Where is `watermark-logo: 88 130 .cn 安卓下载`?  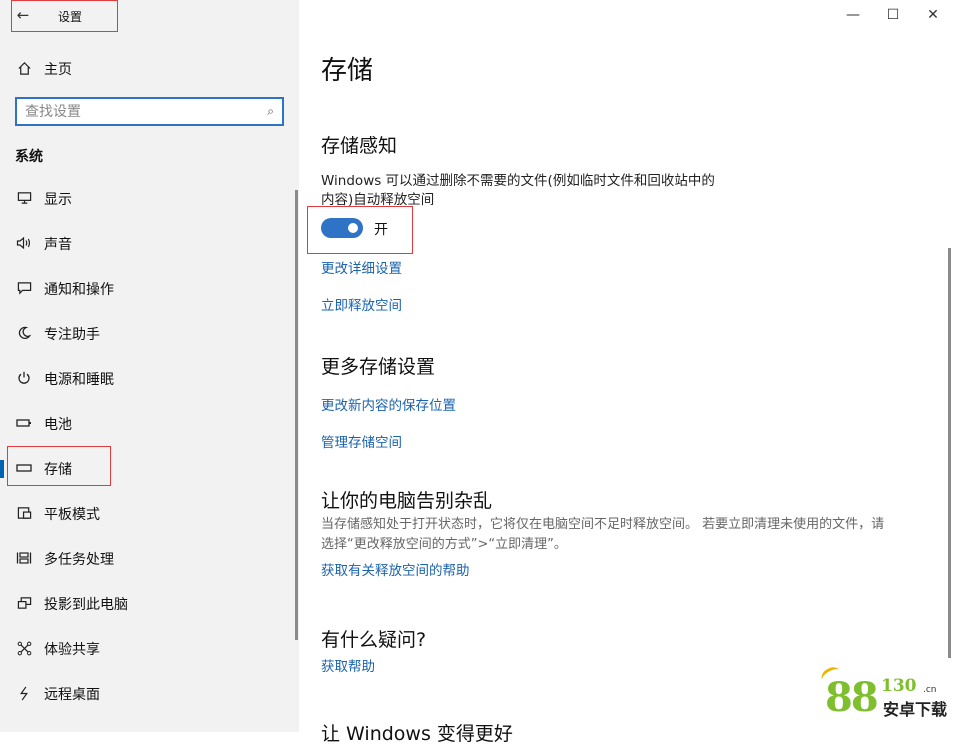 watermark-logo: 88 130 .cn 安卓下载 is located at coordinates (885, 698).